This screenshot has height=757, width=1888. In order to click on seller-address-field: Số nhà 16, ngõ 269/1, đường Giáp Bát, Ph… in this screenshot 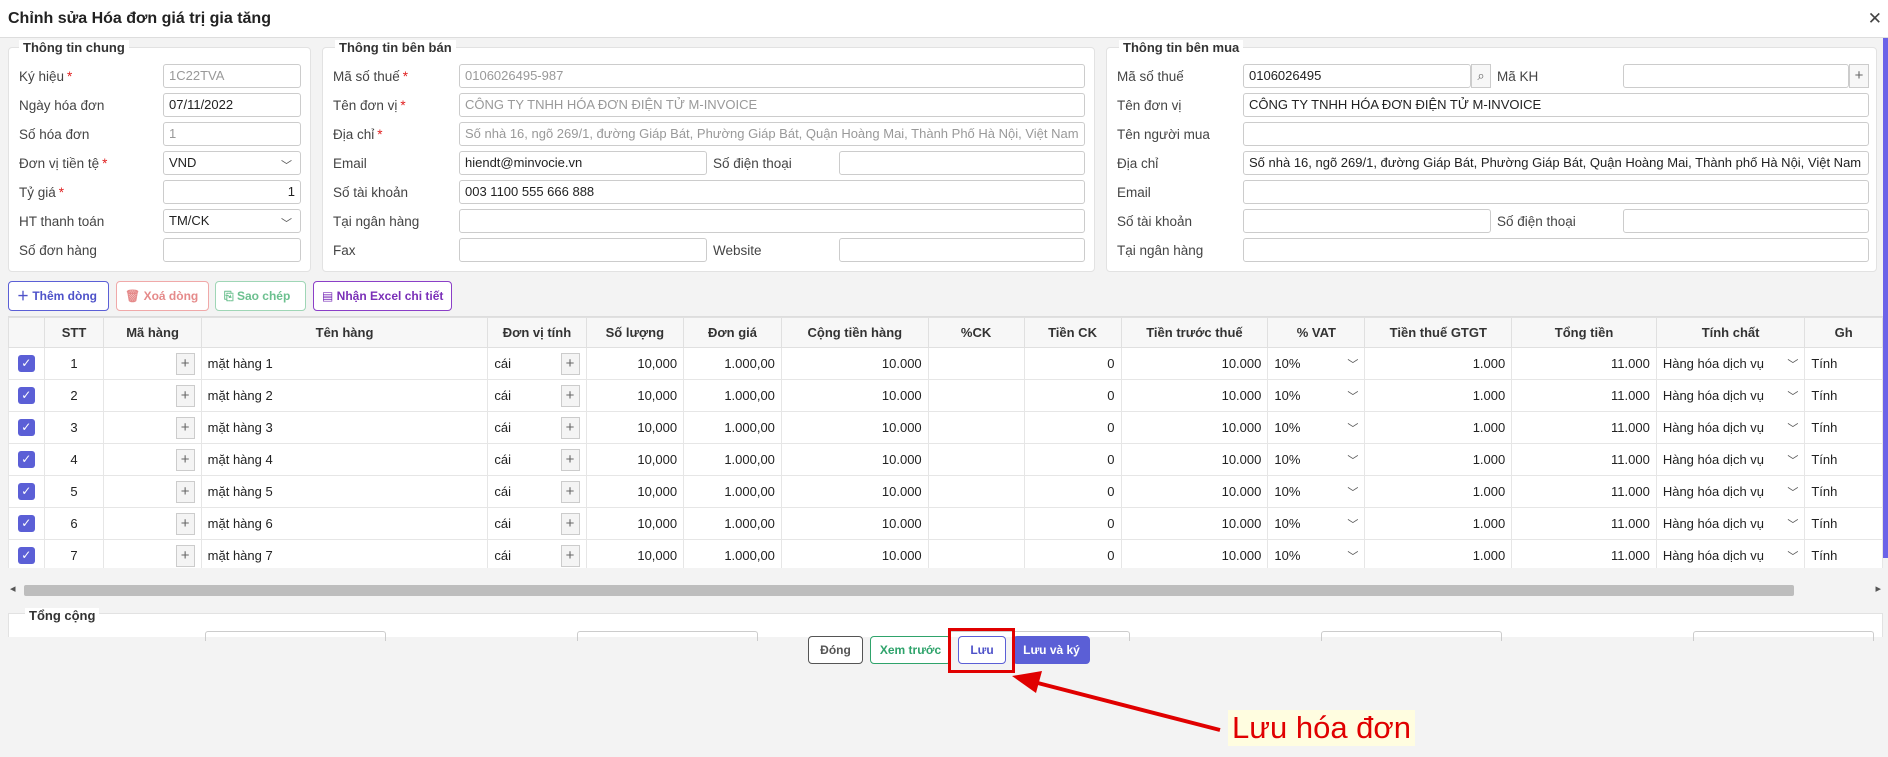, I will do `click(772, 134)`.